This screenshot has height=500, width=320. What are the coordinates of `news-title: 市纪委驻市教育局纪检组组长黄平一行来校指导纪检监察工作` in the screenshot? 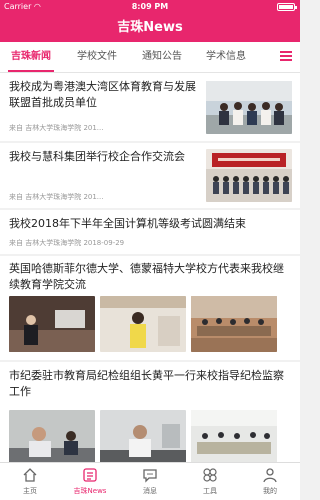 It's located at (146, 383).